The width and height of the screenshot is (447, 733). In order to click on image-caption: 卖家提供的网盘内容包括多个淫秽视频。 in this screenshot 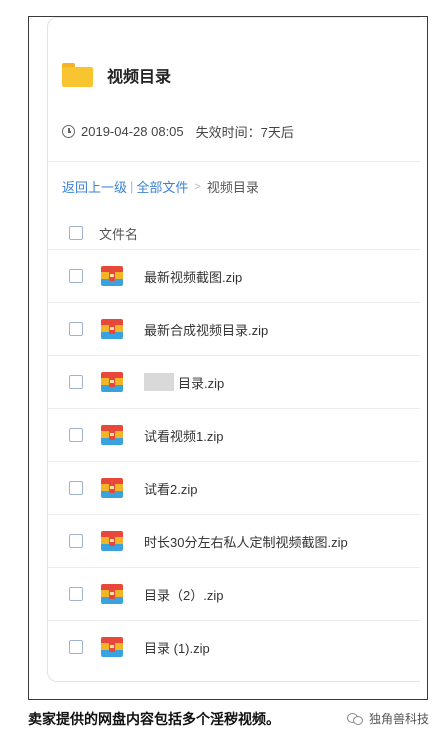, I will do `click(154, 719)`.